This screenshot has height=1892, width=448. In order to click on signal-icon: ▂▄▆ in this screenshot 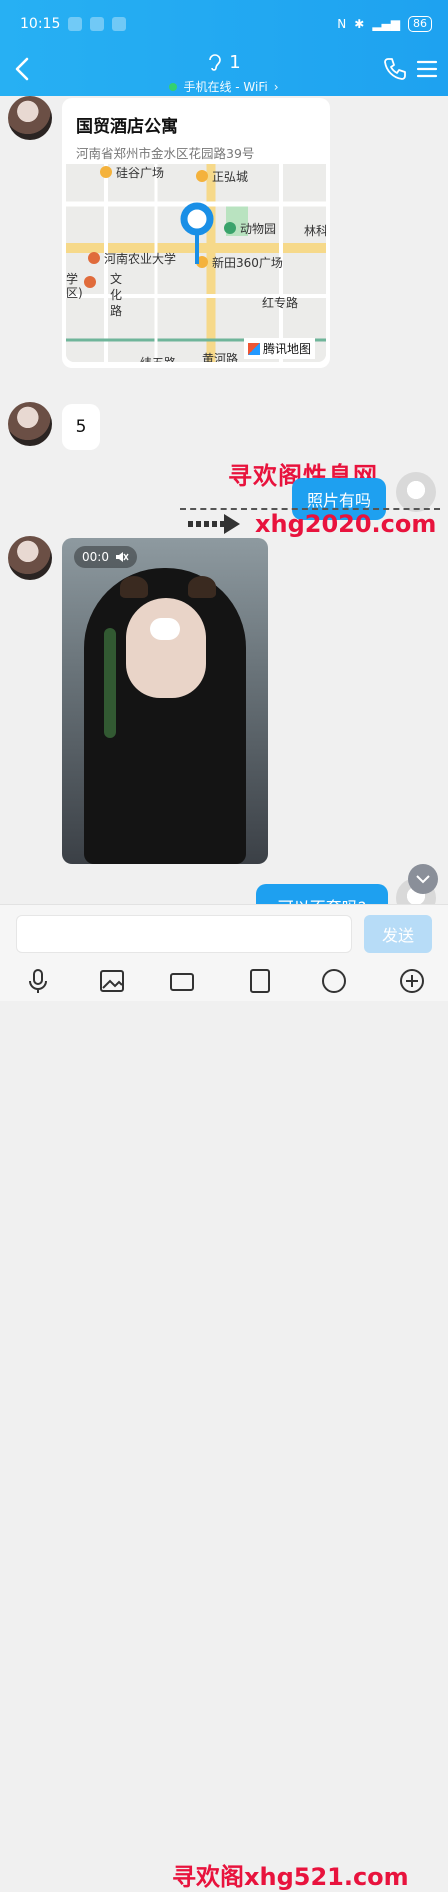, I will do `click(386, 24)`.